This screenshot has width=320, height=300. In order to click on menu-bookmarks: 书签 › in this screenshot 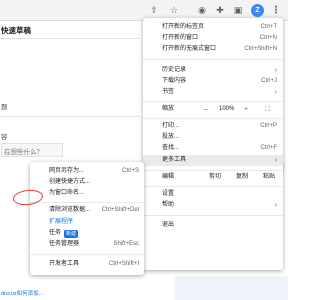, I will do `click(213, 92)`.